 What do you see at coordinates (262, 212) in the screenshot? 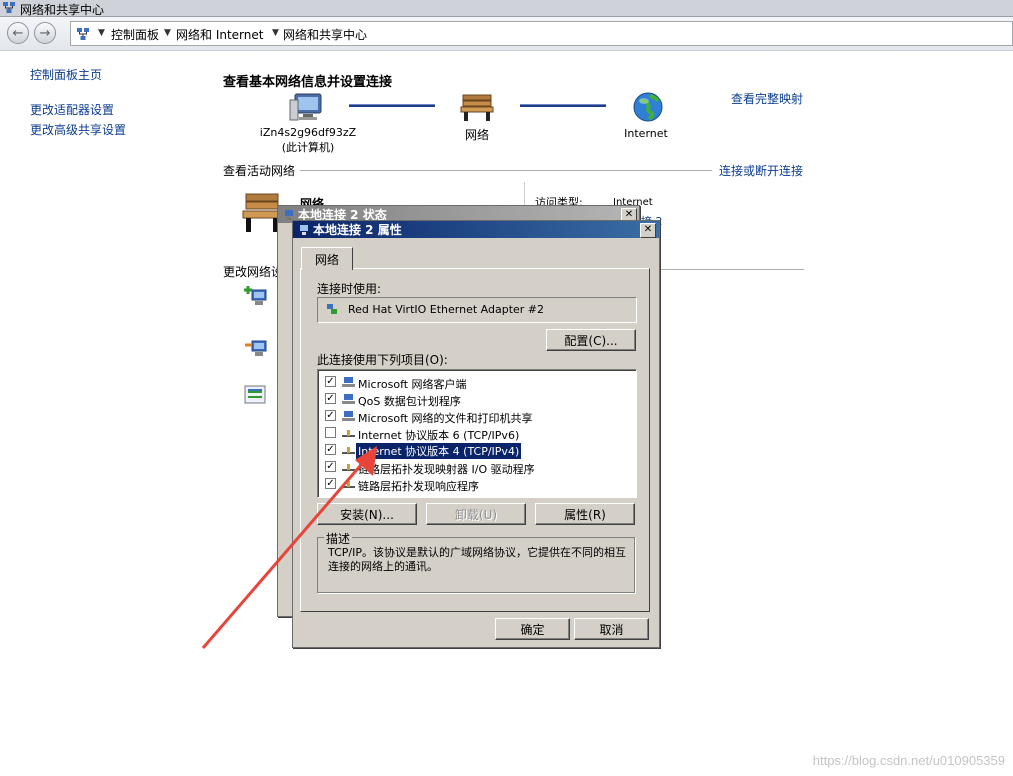
I see `active-network-bench-icon` at bounding box center [262, 212].